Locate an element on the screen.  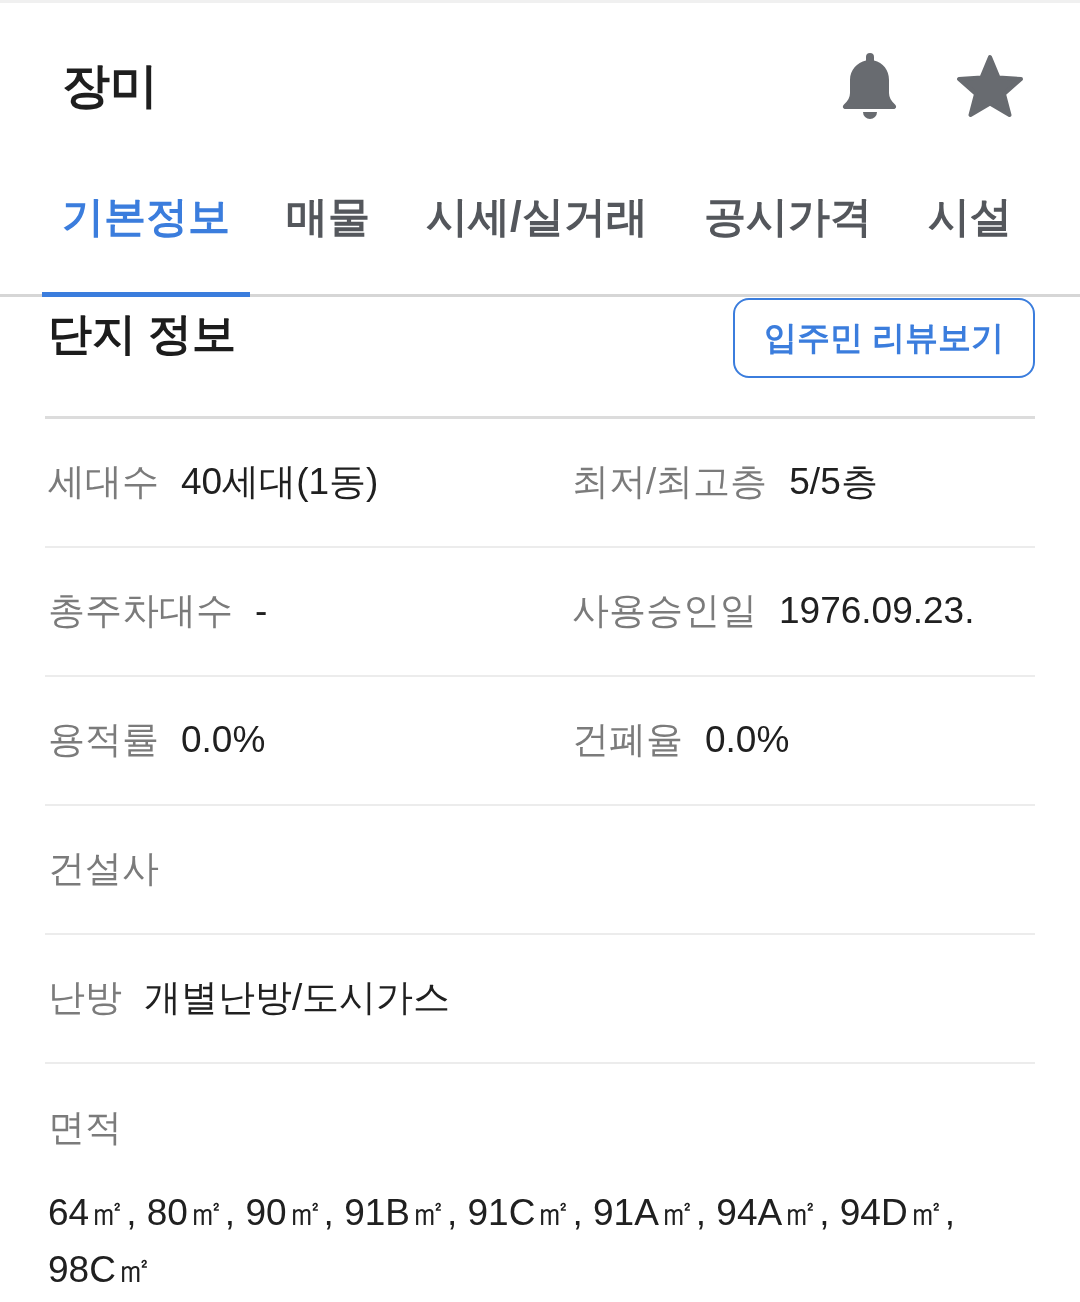
info-label: 최저/최고층 is located at coordinates (670, 482).